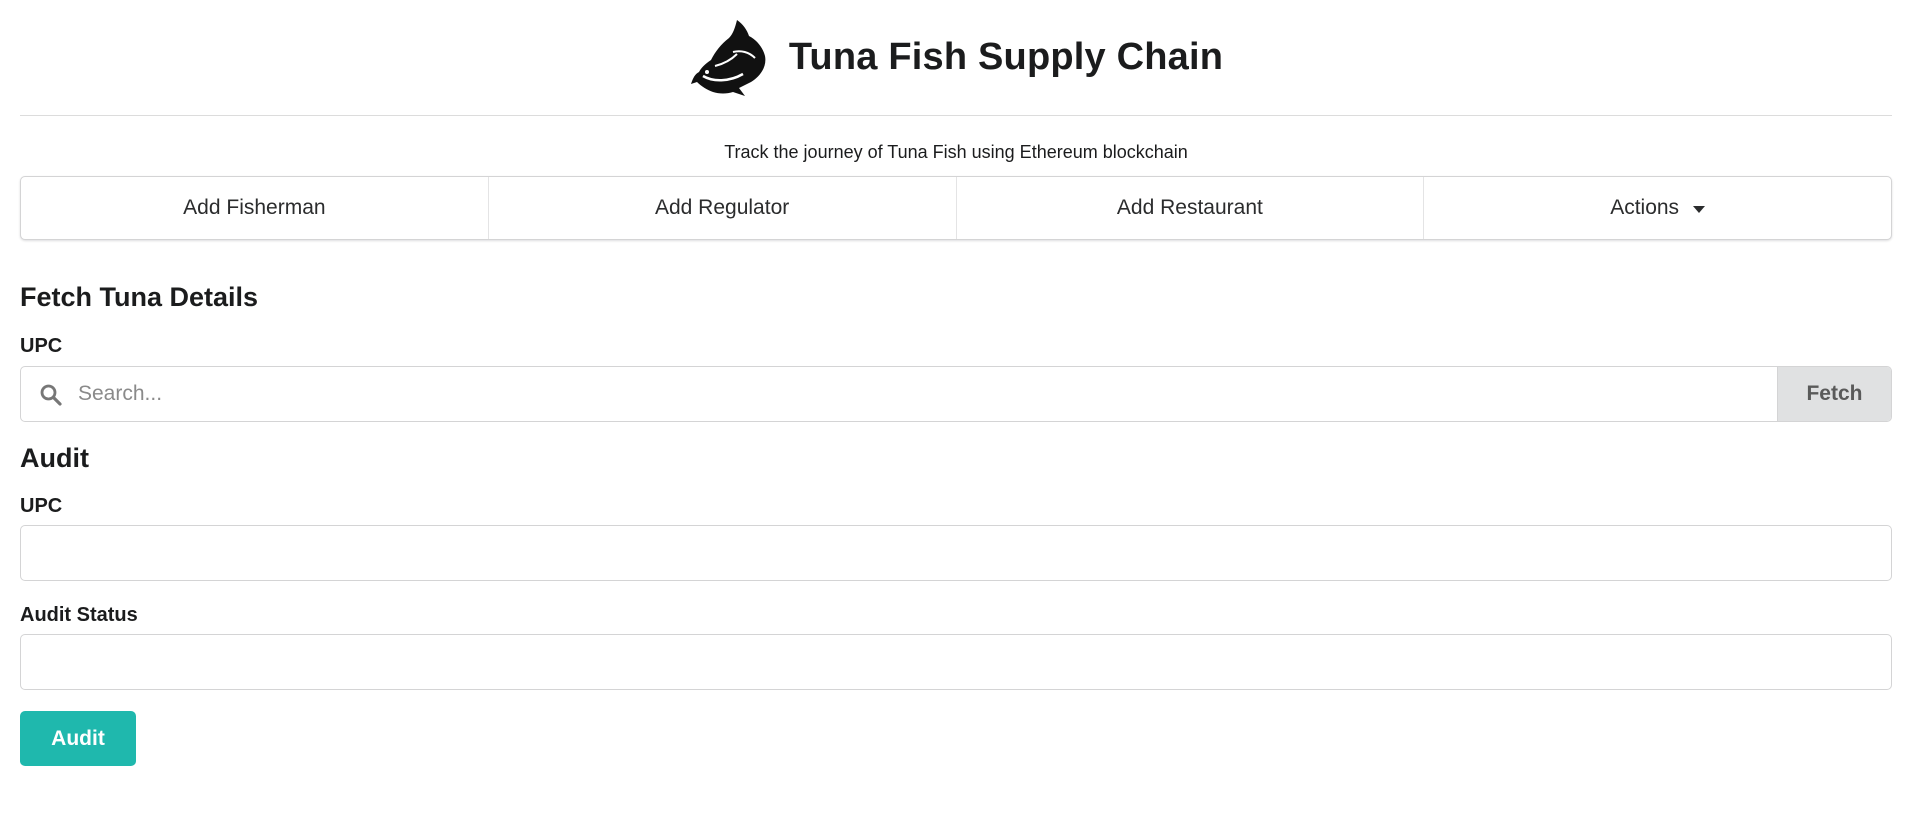 Image resolution: width=1912 pixels, height=820 pixels. I want to click on fetch-search-bar: Fetch, so click(956, 394).